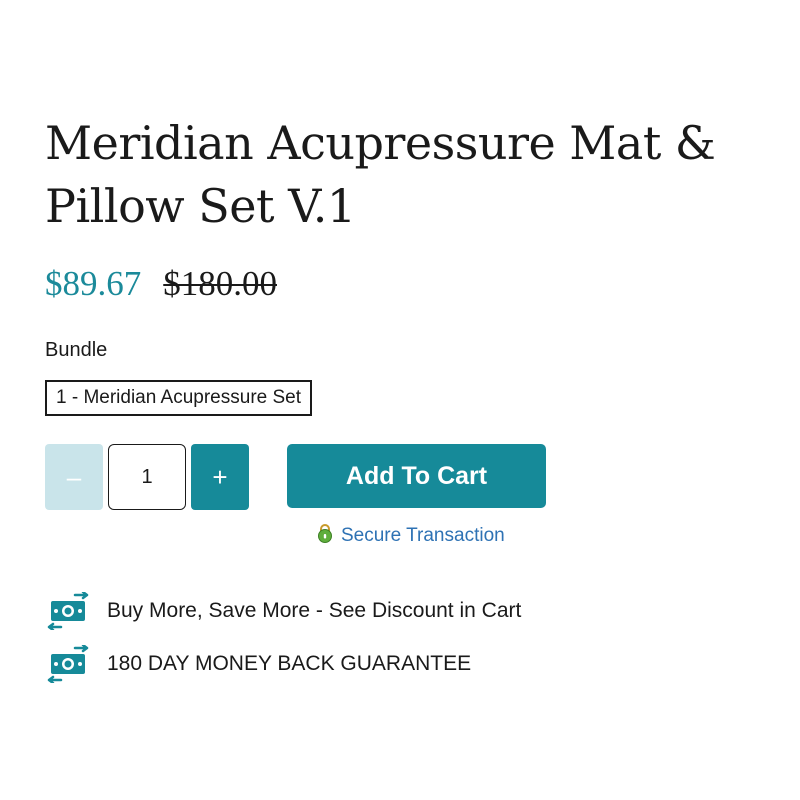 This screenshot has width=800, height=800. Describe the element at coordinates (220, 283) in the screenshot. I see `original-price: $180.00` at that location.